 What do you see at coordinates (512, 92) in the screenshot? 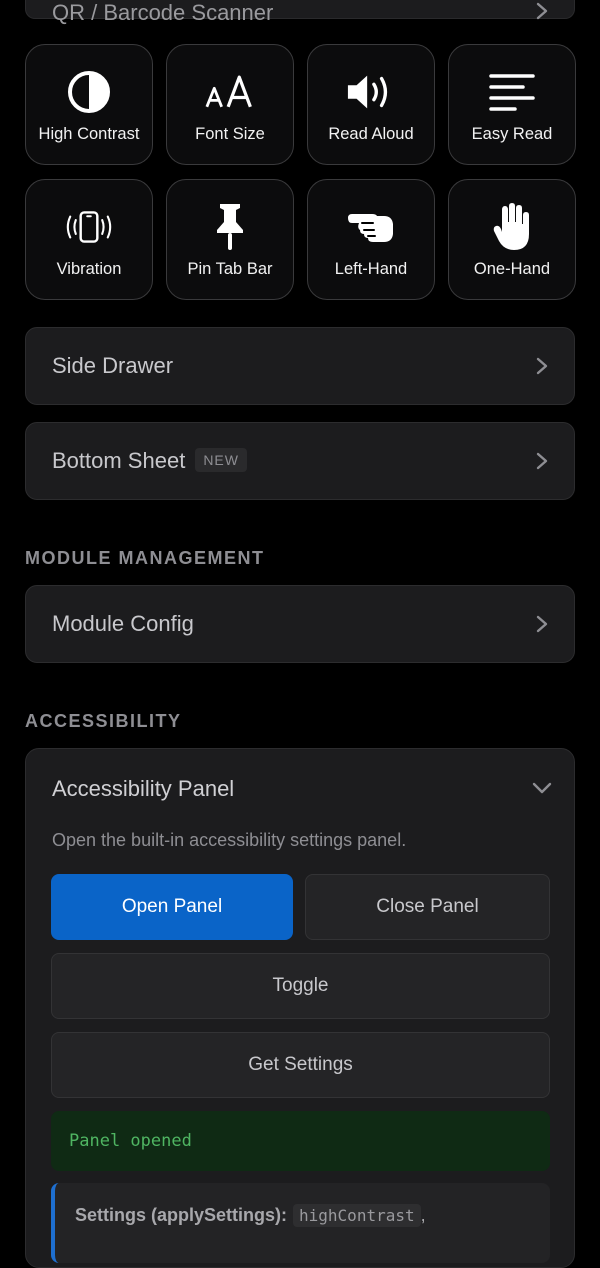
I see `text-lines-icon` at bounding box center [512, 92].